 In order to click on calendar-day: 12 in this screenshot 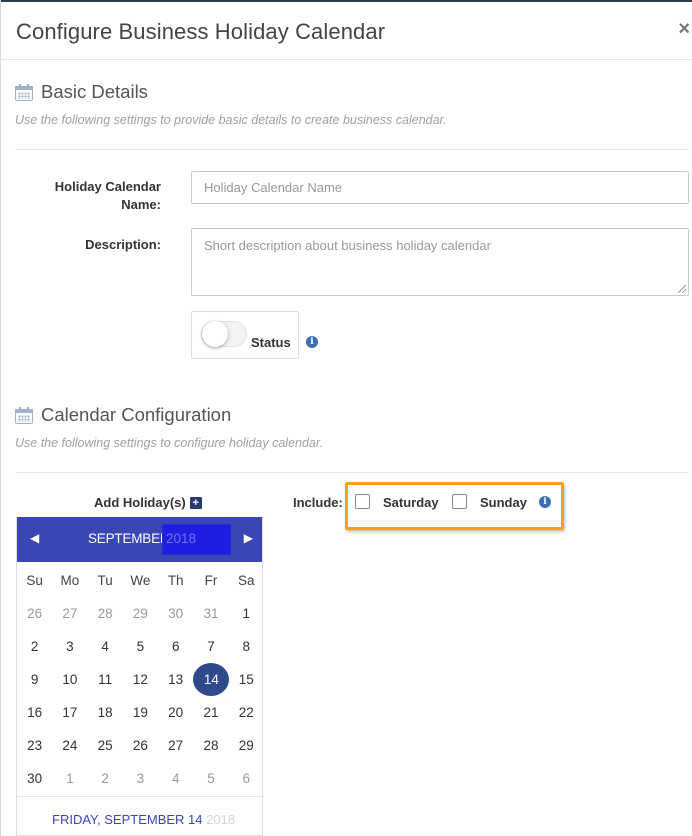, I will do `click(140, 679)`.